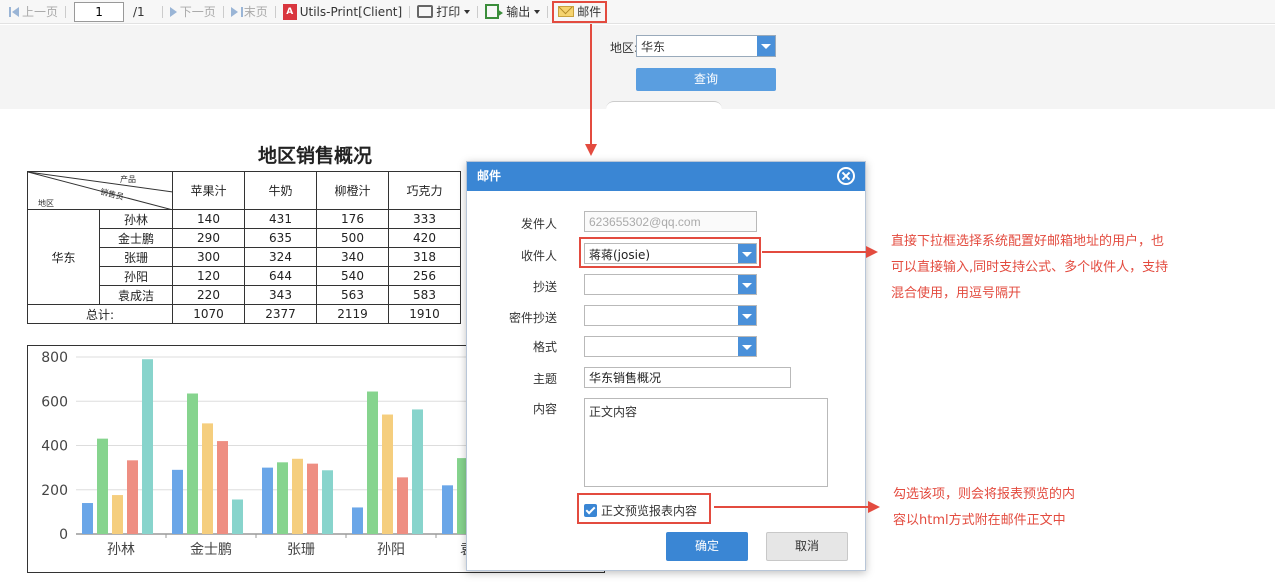 Image resolution: width=1275 pixels, height=586 pixels. I want to click on total-label-cell: 总计:, so click(100, 314).